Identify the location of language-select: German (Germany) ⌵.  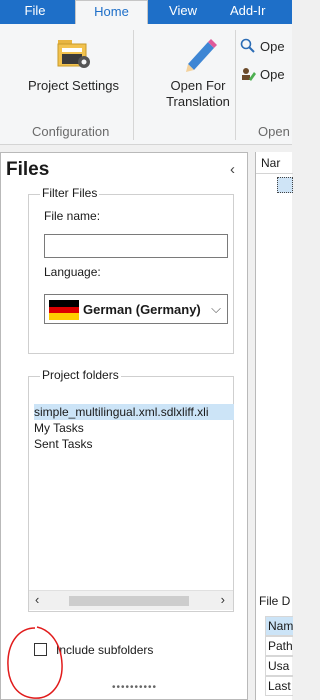
(136, 309).